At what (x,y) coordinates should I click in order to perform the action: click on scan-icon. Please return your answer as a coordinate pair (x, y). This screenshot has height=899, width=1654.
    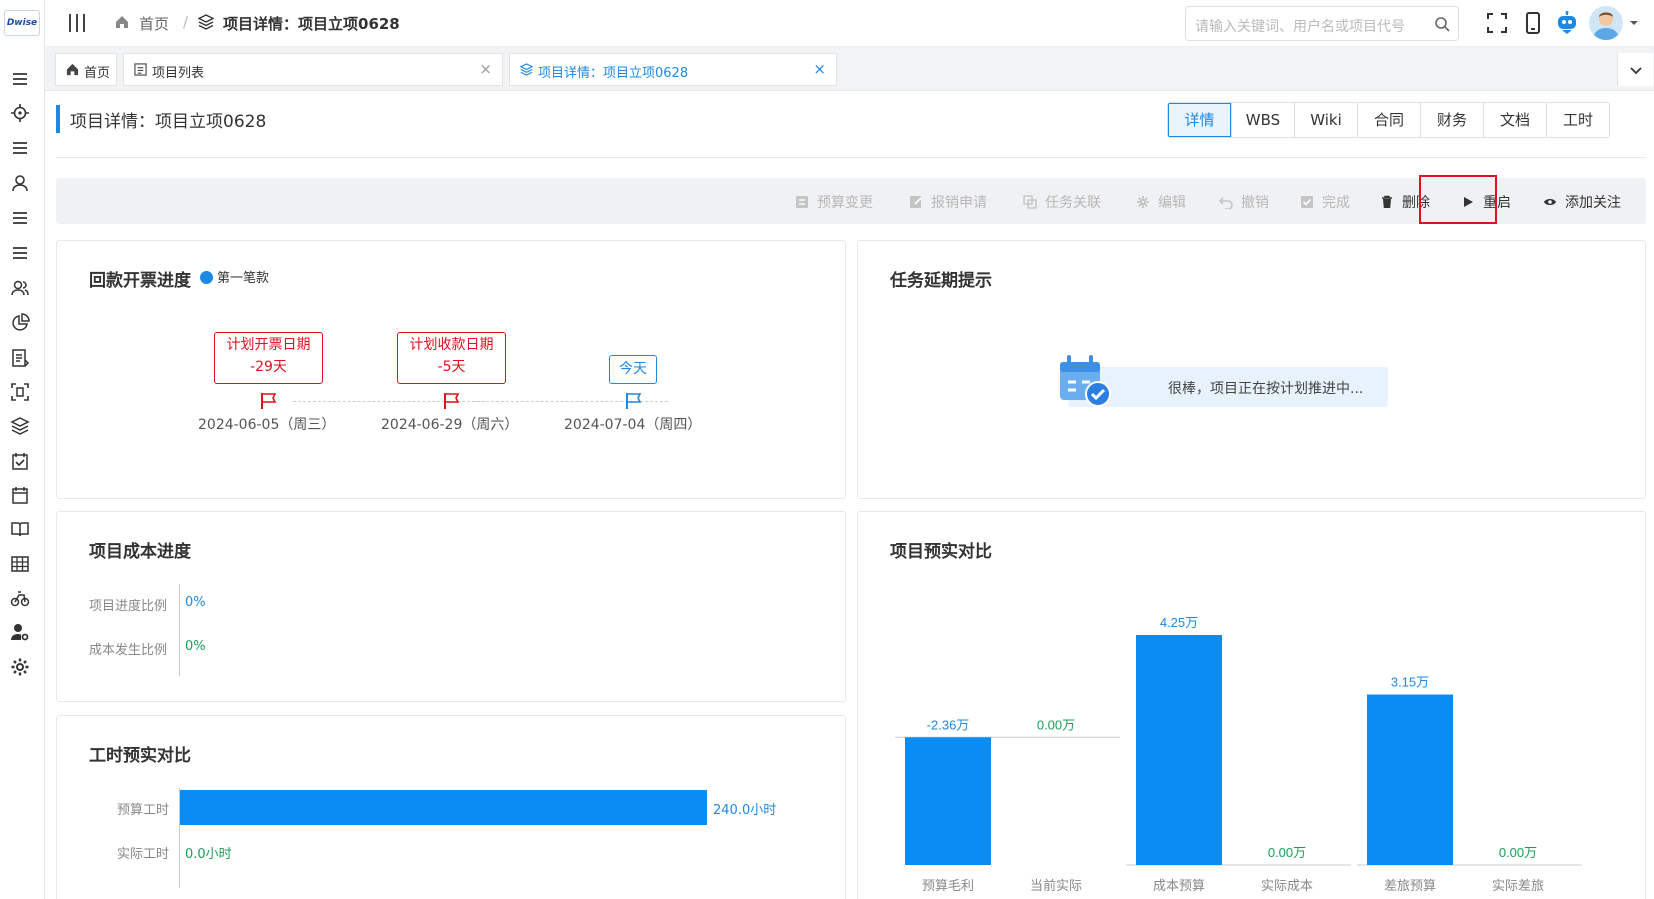
    Looking at the image, I should click on (20, 392).